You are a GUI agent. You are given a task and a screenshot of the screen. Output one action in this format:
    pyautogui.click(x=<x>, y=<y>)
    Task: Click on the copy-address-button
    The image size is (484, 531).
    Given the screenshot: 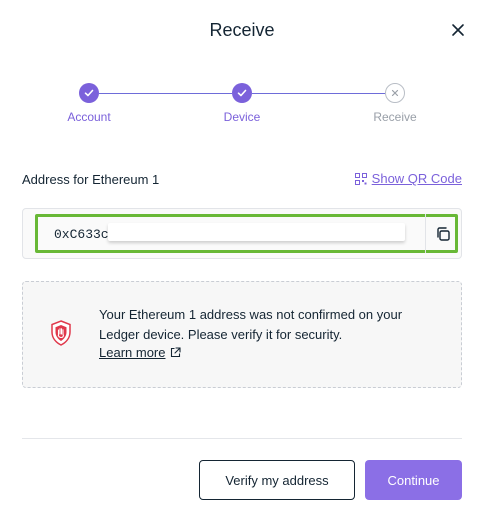 What is the action you would take?
    pyautogui.click(x=443, y=234)
    